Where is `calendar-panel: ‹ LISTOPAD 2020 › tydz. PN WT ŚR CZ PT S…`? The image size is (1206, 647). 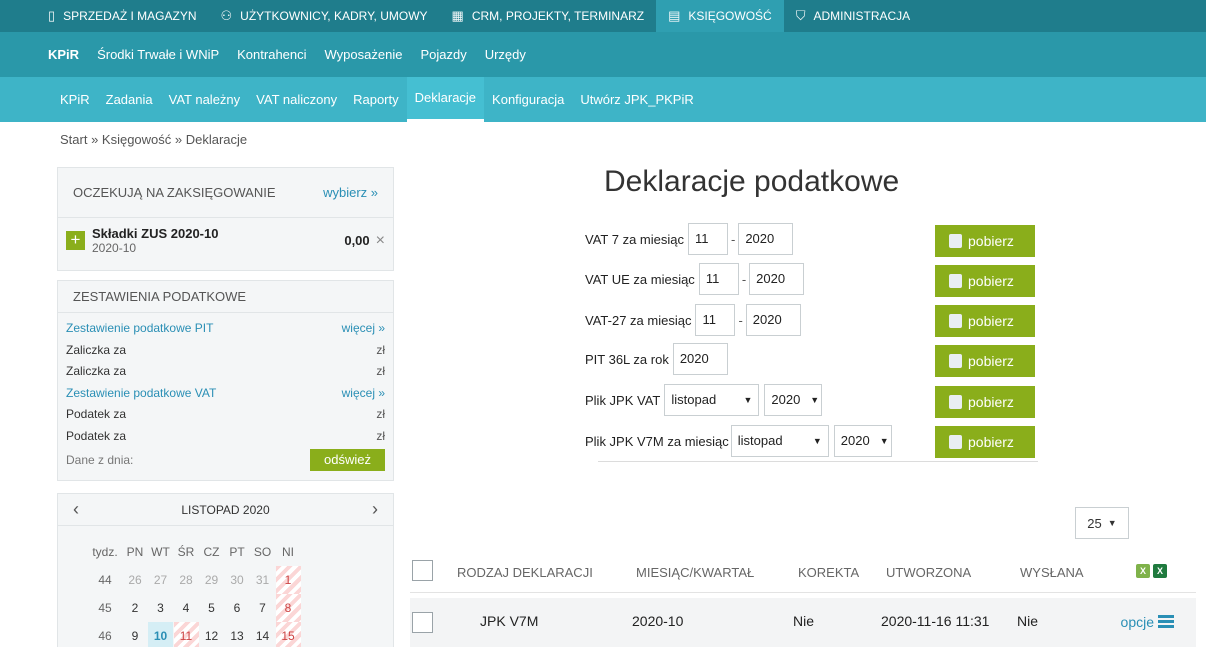 calendar-panel: ‹ LISTOPAD 2020 › tydz. PN WT ŚR CZ PT S… is located at coordinates (225, 570).